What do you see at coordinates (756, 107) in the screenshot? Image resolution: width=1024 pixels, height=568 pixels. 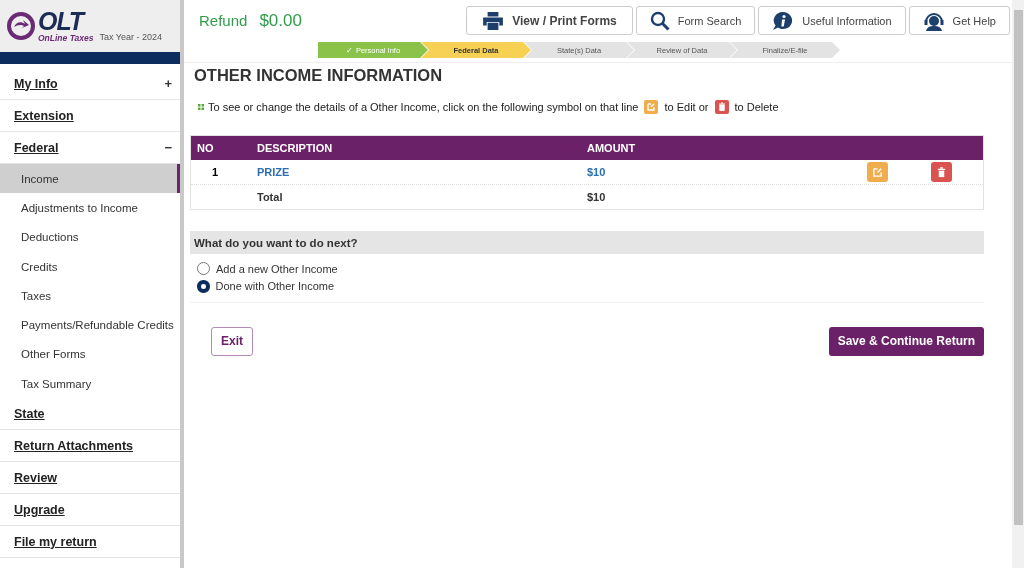 I see `instruction-text: to Delete` at bounding box center [756, 107].